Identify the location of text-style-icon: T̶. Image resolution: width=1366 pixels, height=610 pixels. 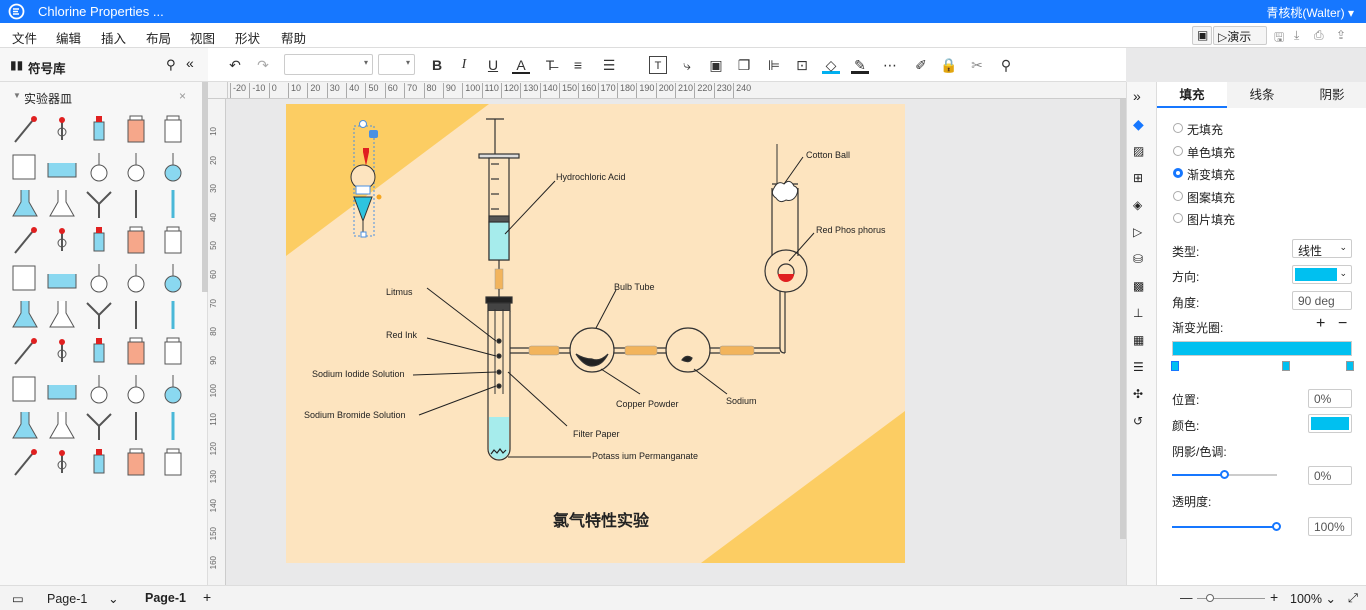
(550, 65).